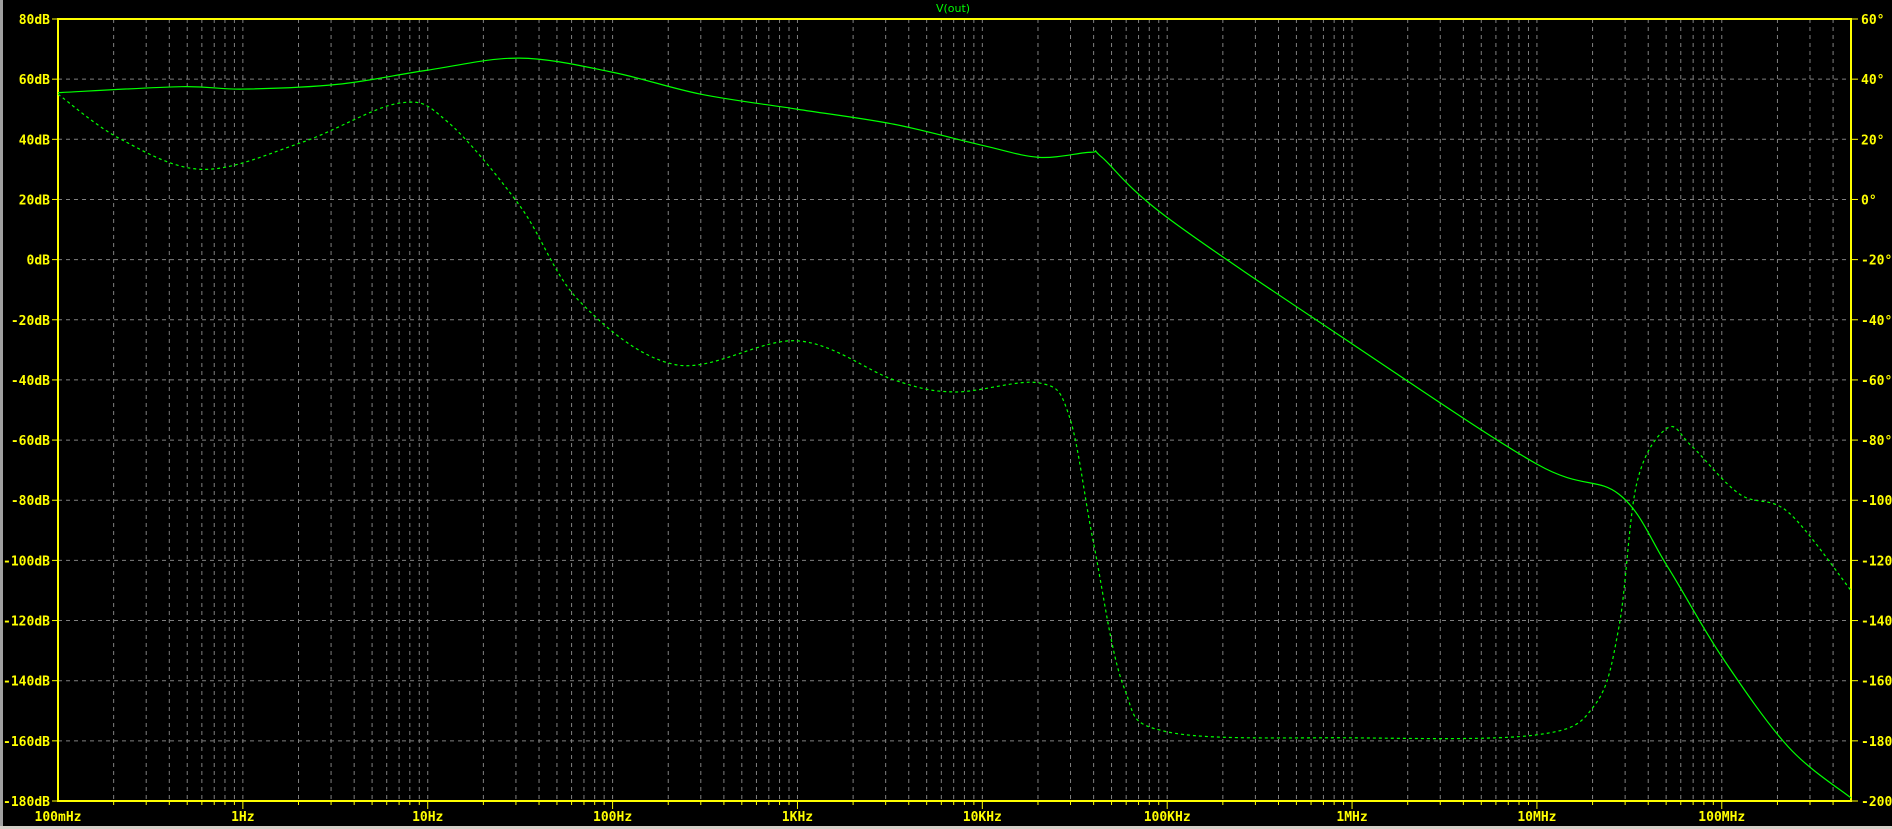  Describe the element at coordinates (1721, 817) in the screenshot. I see `x-tick-label: 100MHz` at that location.